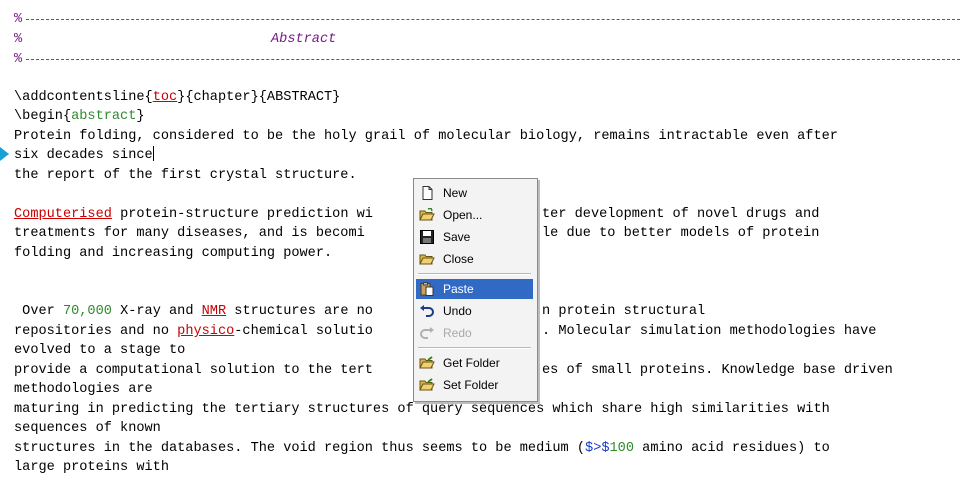 The image size is (960, 480). I want to click on menu-item-set-folder: Set Folder, so click(474, 385).